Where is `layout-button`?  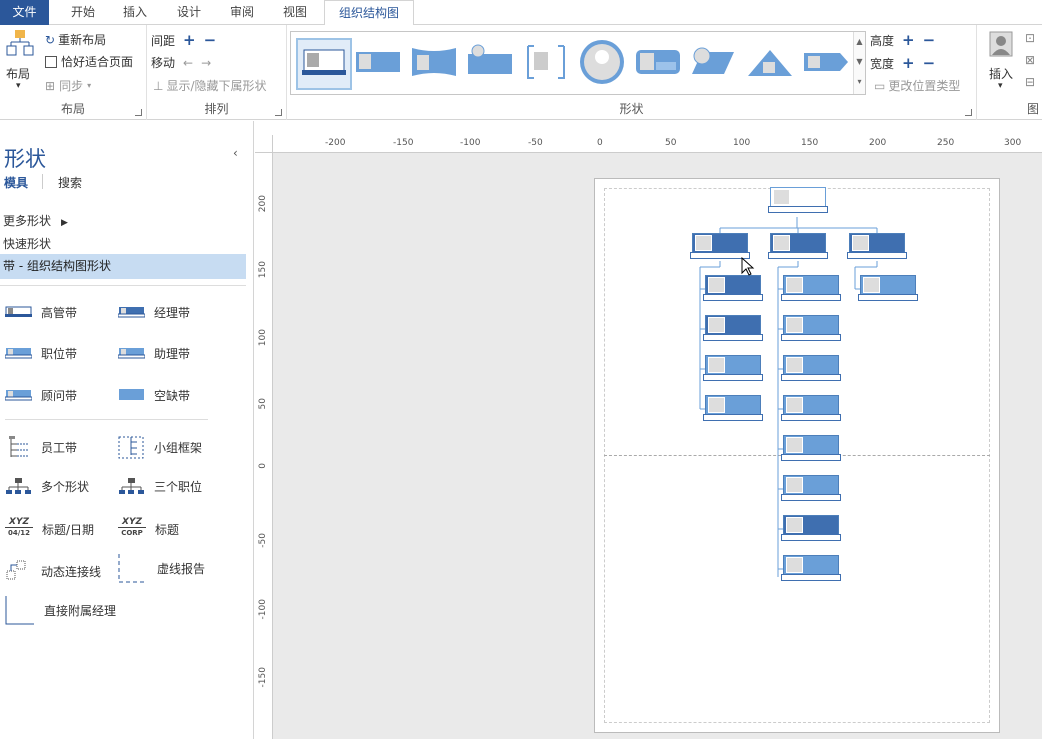
layout-button is located at coordinates (20, 45).